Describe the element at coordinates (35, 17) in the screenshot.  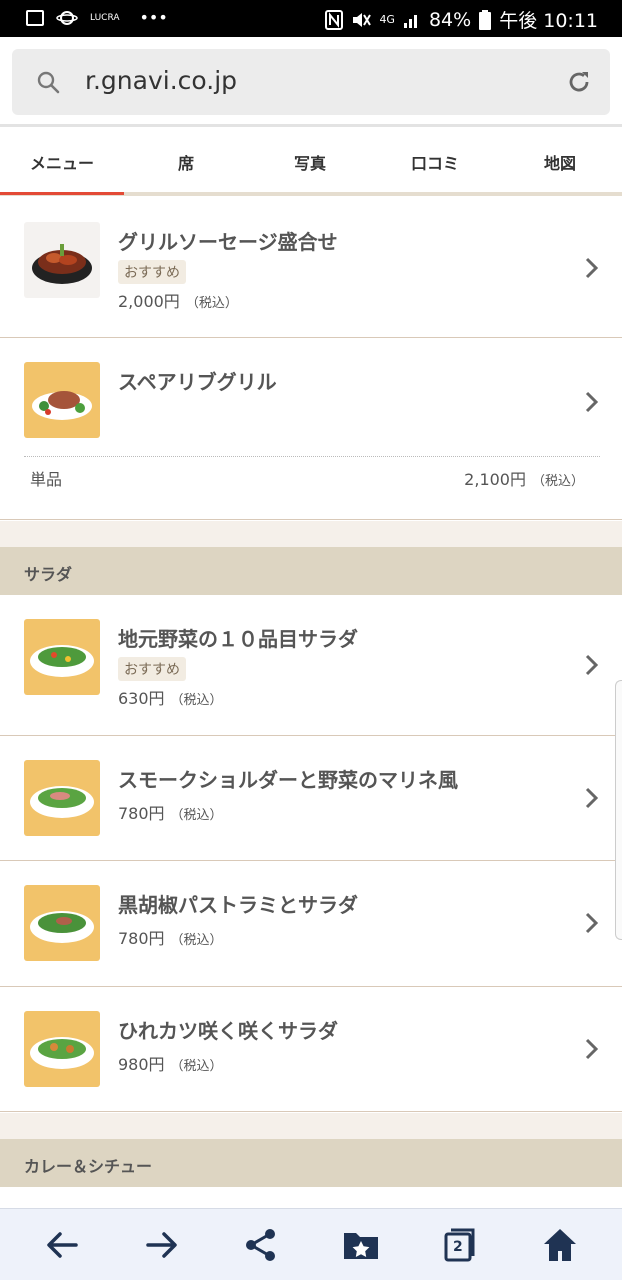
I see `gallery-icon` at that location.